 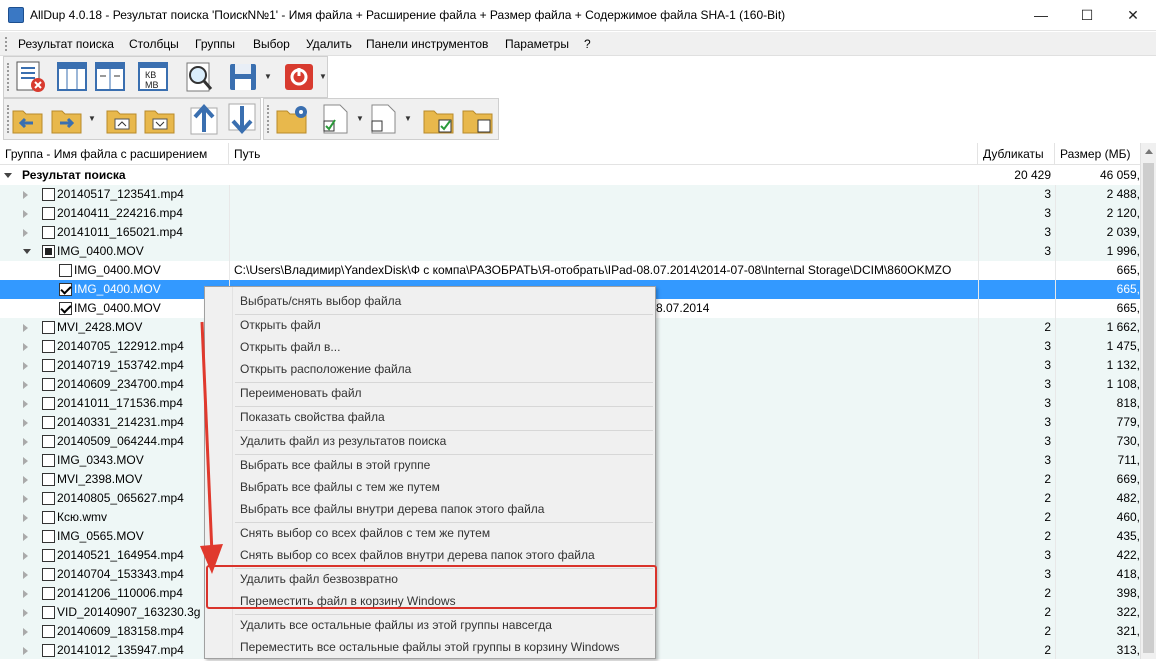 What do you see at coordinates (537, 44) in the screenshot?
I see `menu-settings: Параметры` at bounding box center [537, 44].